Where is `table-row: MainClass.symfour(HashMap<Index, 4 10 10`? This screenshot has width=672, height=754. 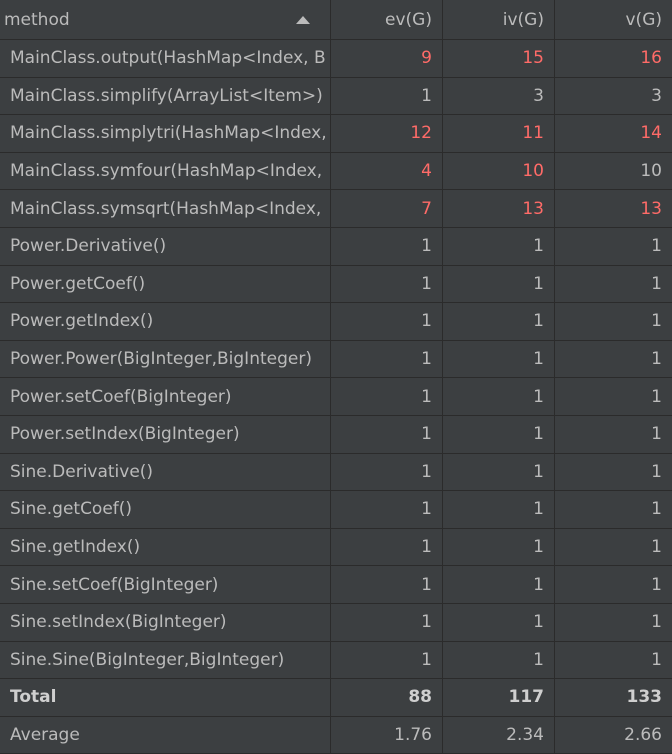
table-row: MainClass.symfour(HashMap<Index, 4 10 10 is located at coordinates (336, 171).